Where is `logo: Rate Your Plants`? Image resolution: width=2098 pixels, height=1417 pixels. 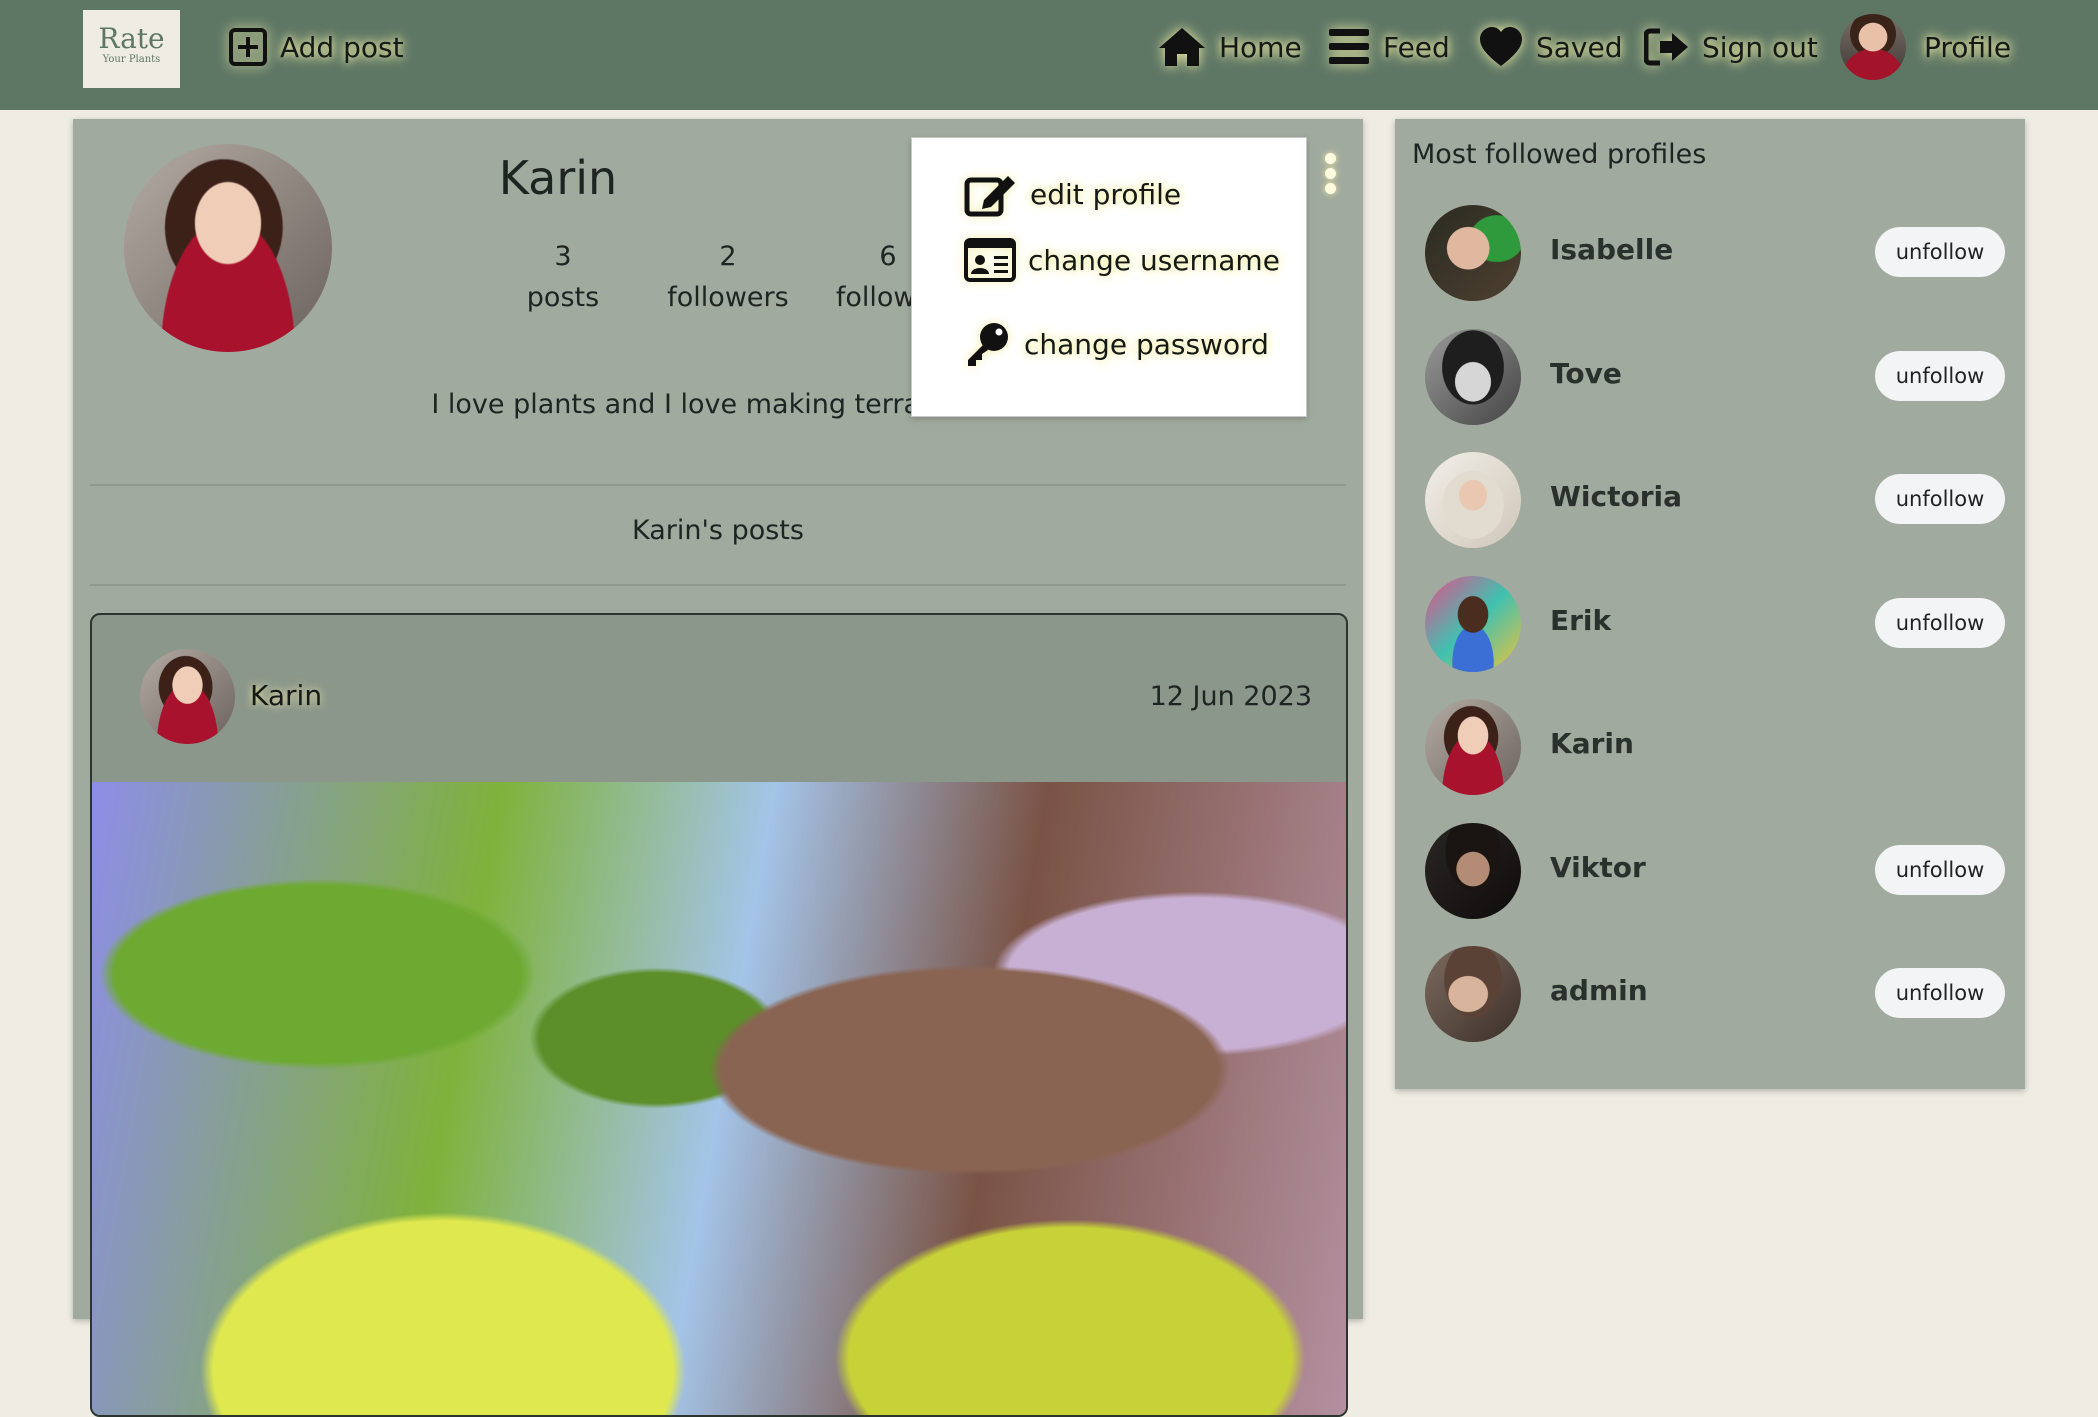
logo: Rate Your Plants is located at coordinates (131, 49).